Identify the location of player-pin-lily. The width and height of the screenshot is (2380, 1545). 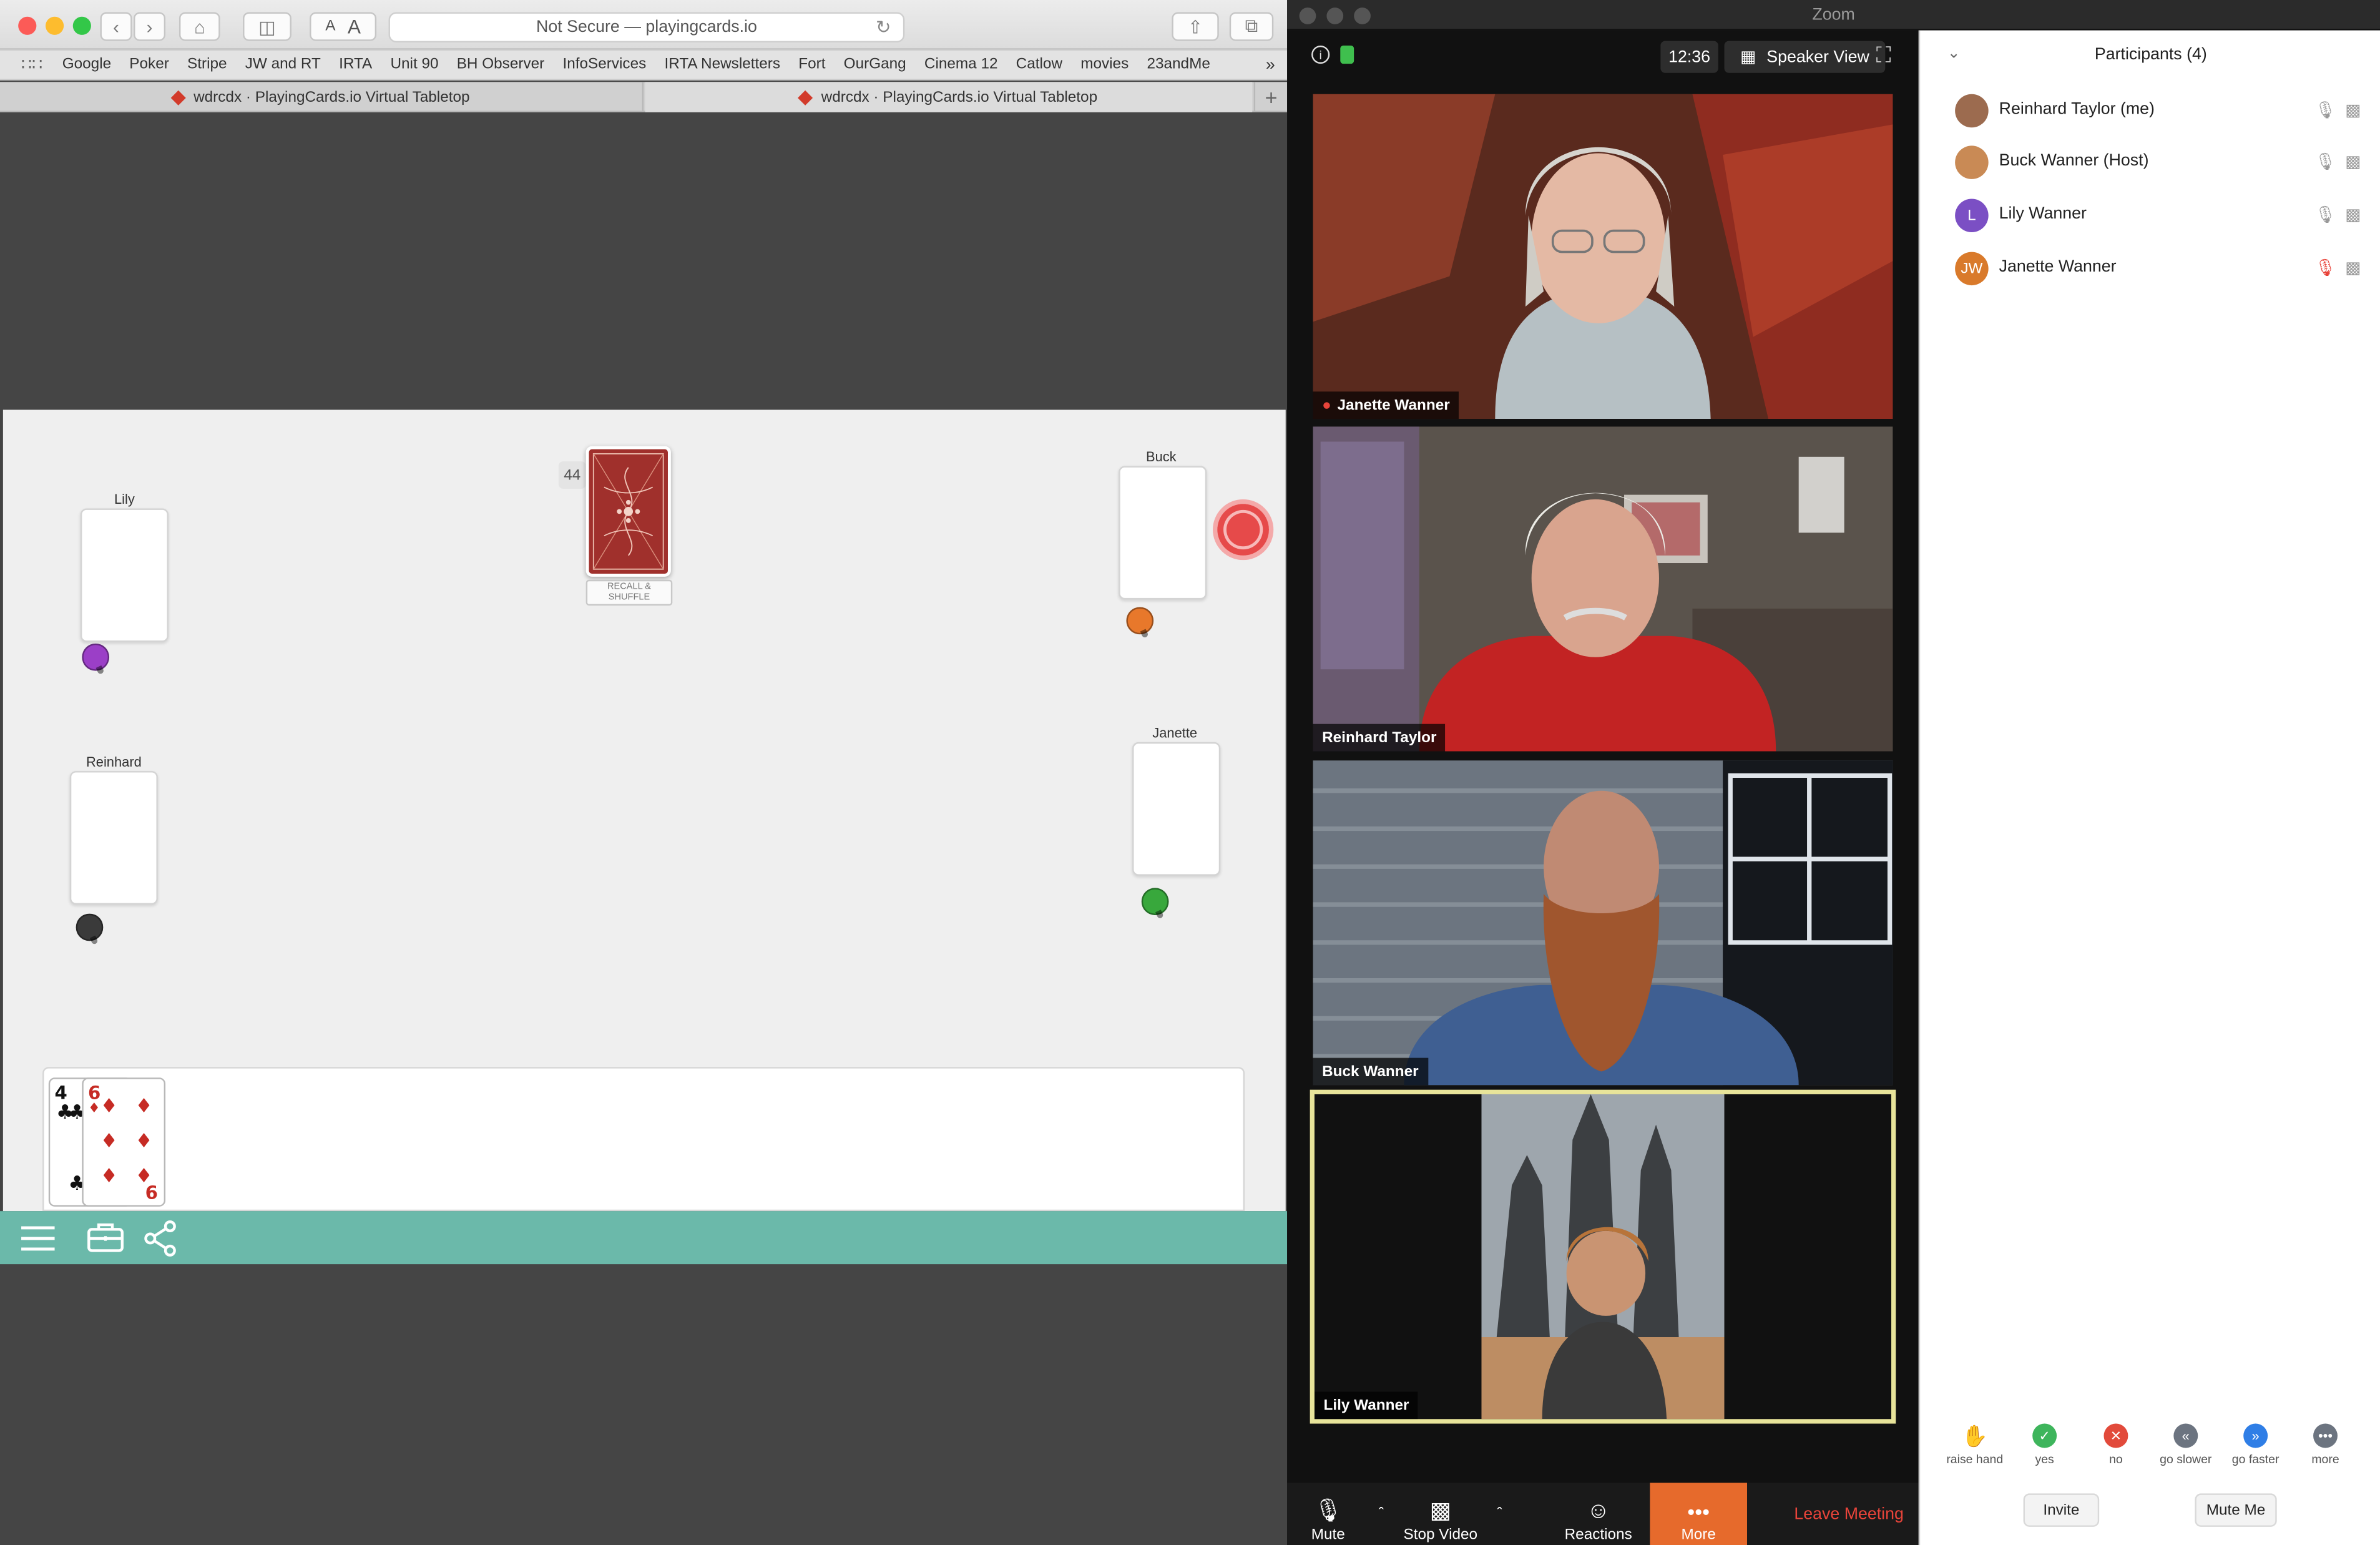
(96, 657).